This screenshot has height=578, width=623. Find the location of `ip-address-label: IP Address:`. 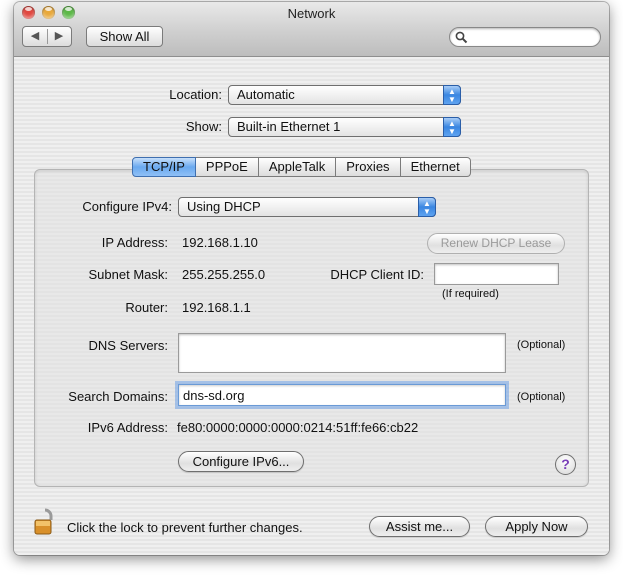

ip-address-label: IP Address: is located at coordinates (134, 242).